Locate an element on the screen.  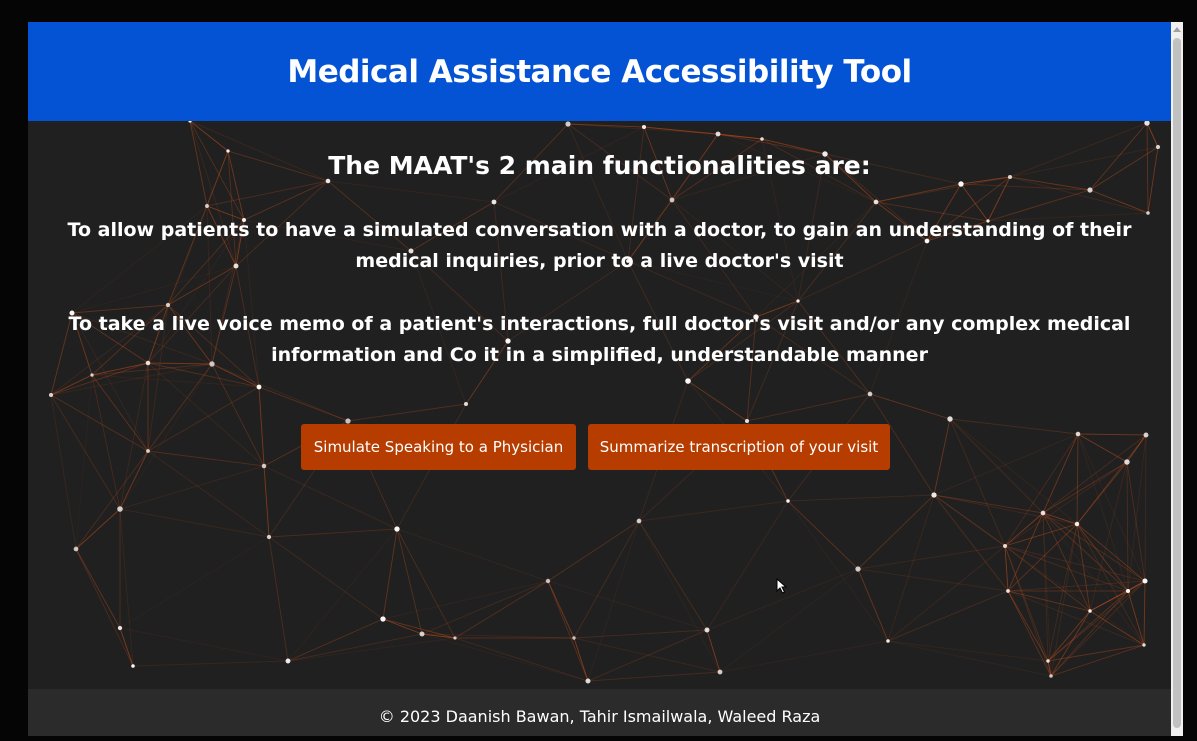
site-header: Medical Assistance Accessibility Tool is located at coordinates (599, 71).